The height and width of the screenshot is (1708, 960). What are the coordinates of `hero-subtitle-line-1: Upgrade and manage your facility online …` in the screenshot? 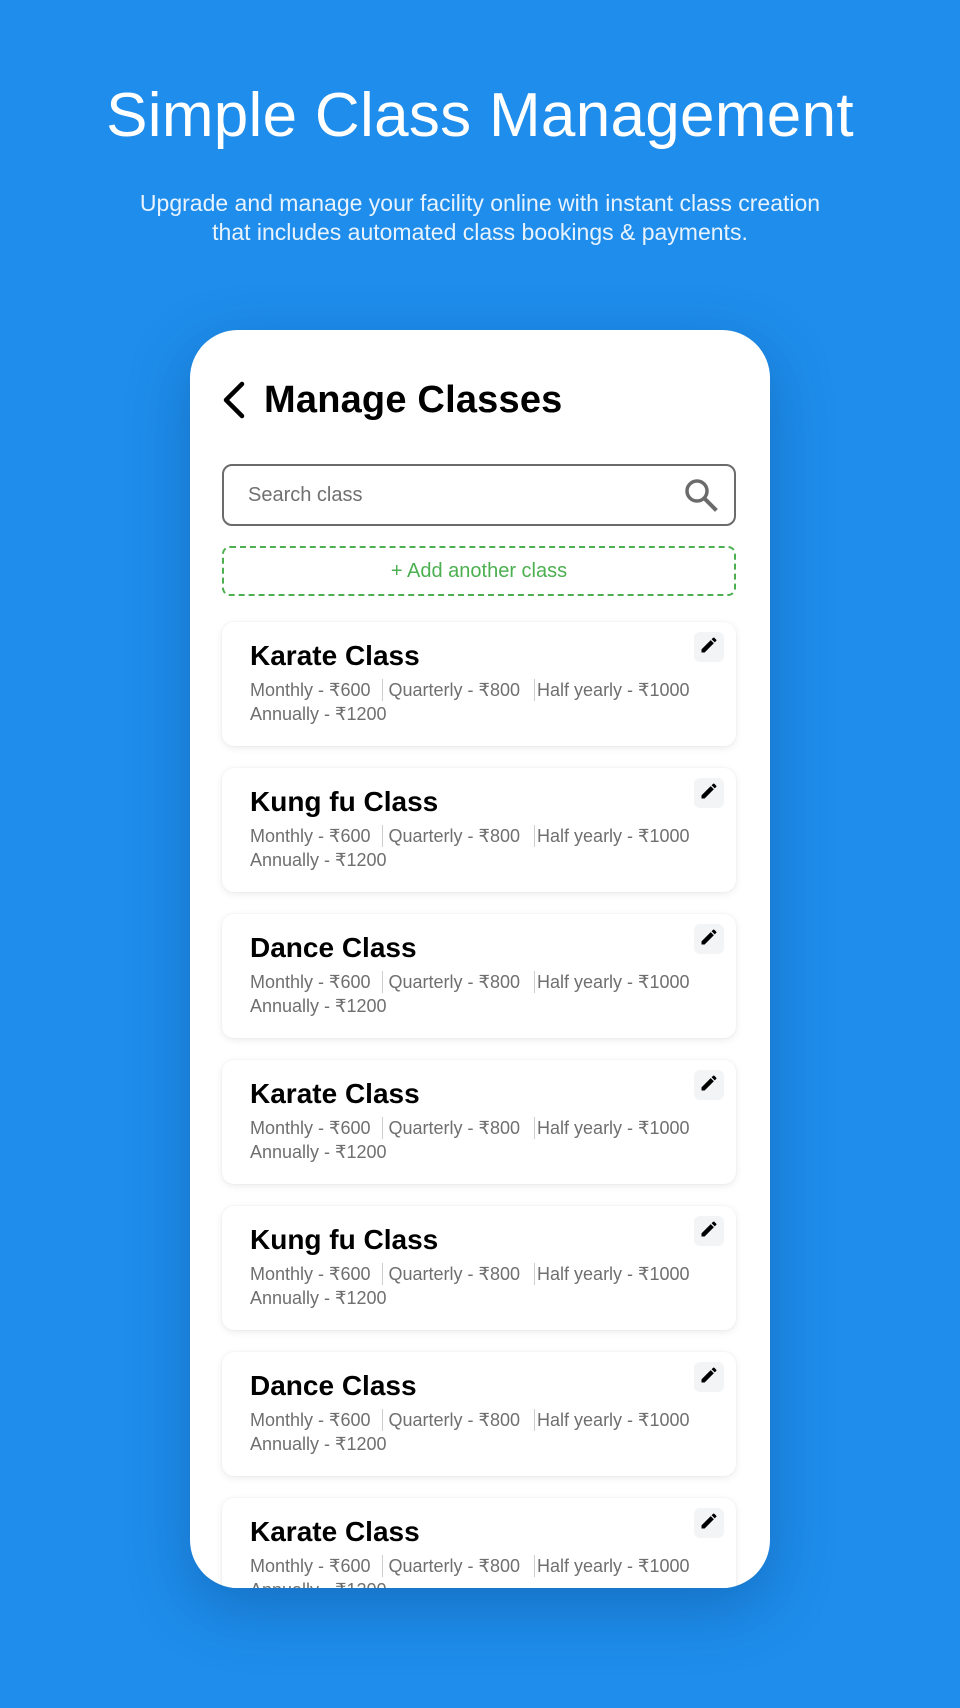 It's located at (480, 203).